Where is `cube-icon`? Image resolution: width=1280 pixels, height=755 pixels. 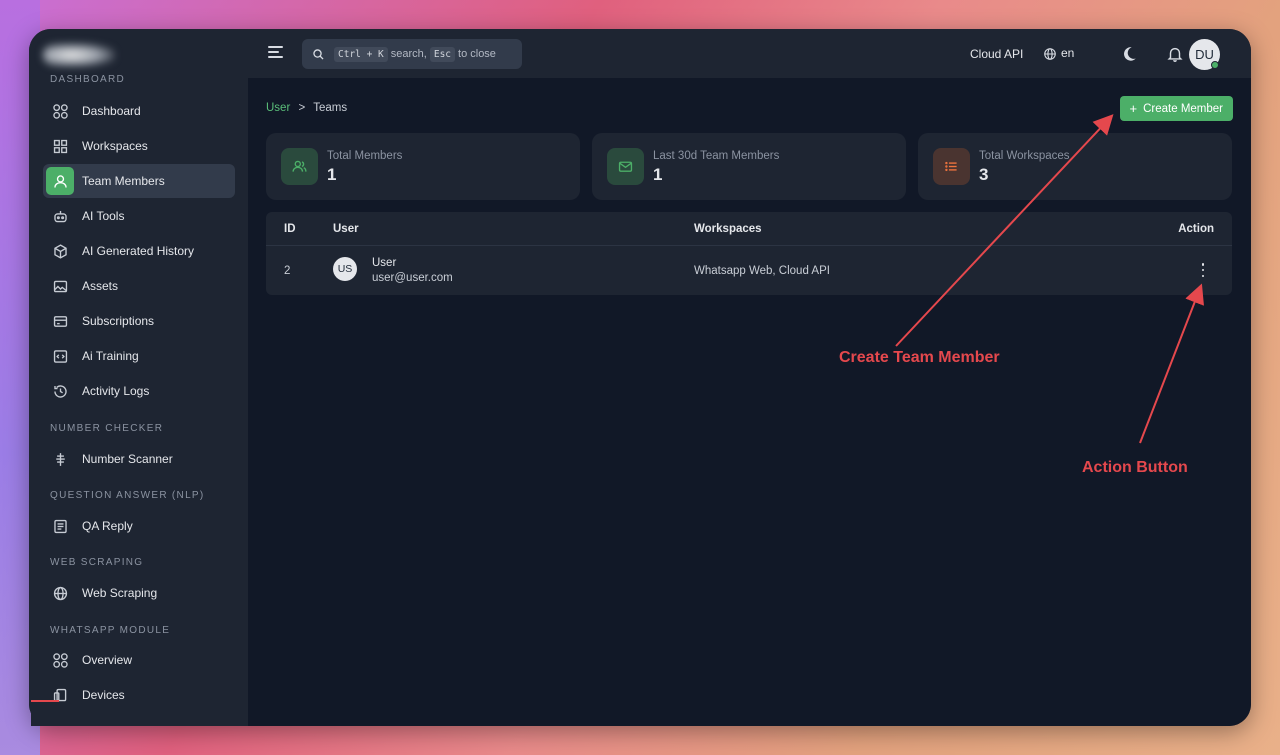
cube-icon is located at coordinates (60, 251).